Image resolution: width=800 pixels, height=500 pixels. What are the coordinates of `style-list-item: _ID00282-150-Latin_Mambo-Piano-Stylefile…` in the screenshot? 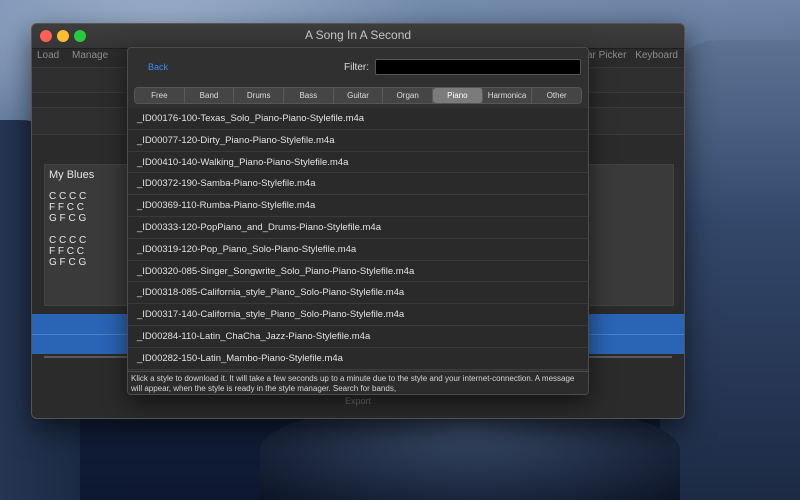 It's located at (358, 359).